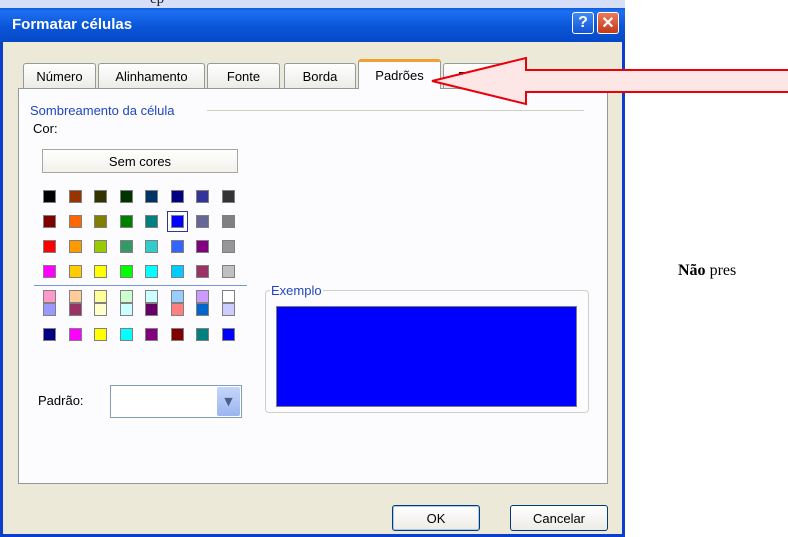 The width and height of the screenshot is (788, 537). I want to click on help-button: ?, so click(583, 23).